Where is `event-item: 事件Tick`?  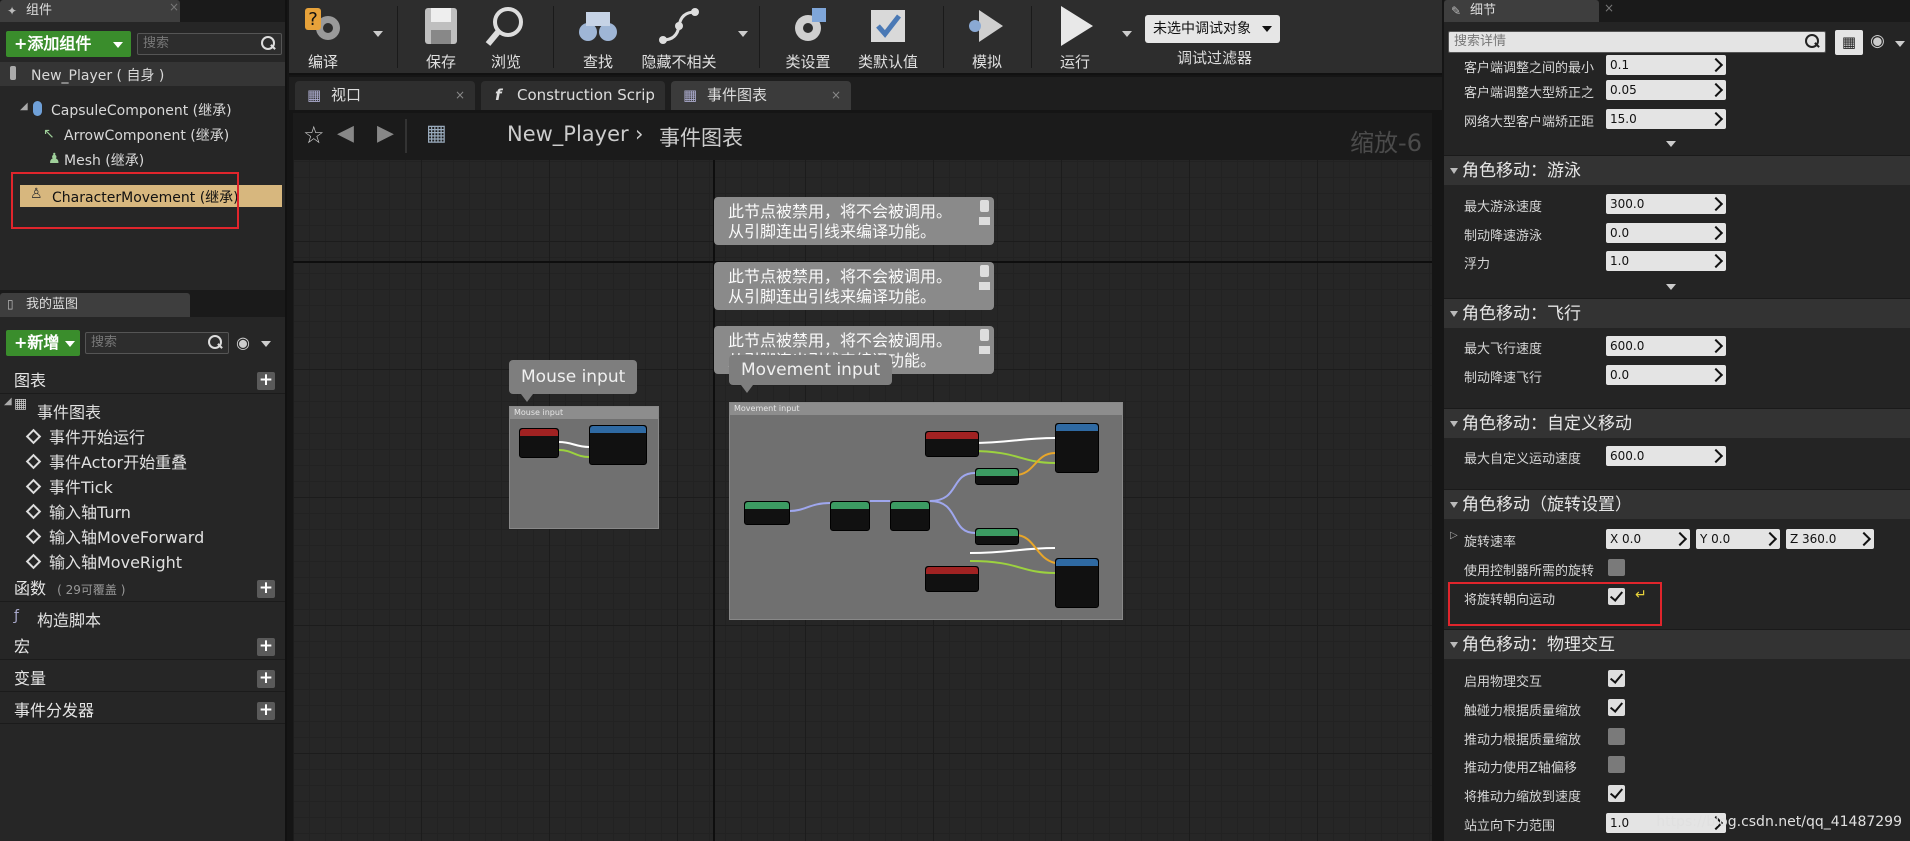
event-item: 事件Tick is located at coordinates (69, 486).